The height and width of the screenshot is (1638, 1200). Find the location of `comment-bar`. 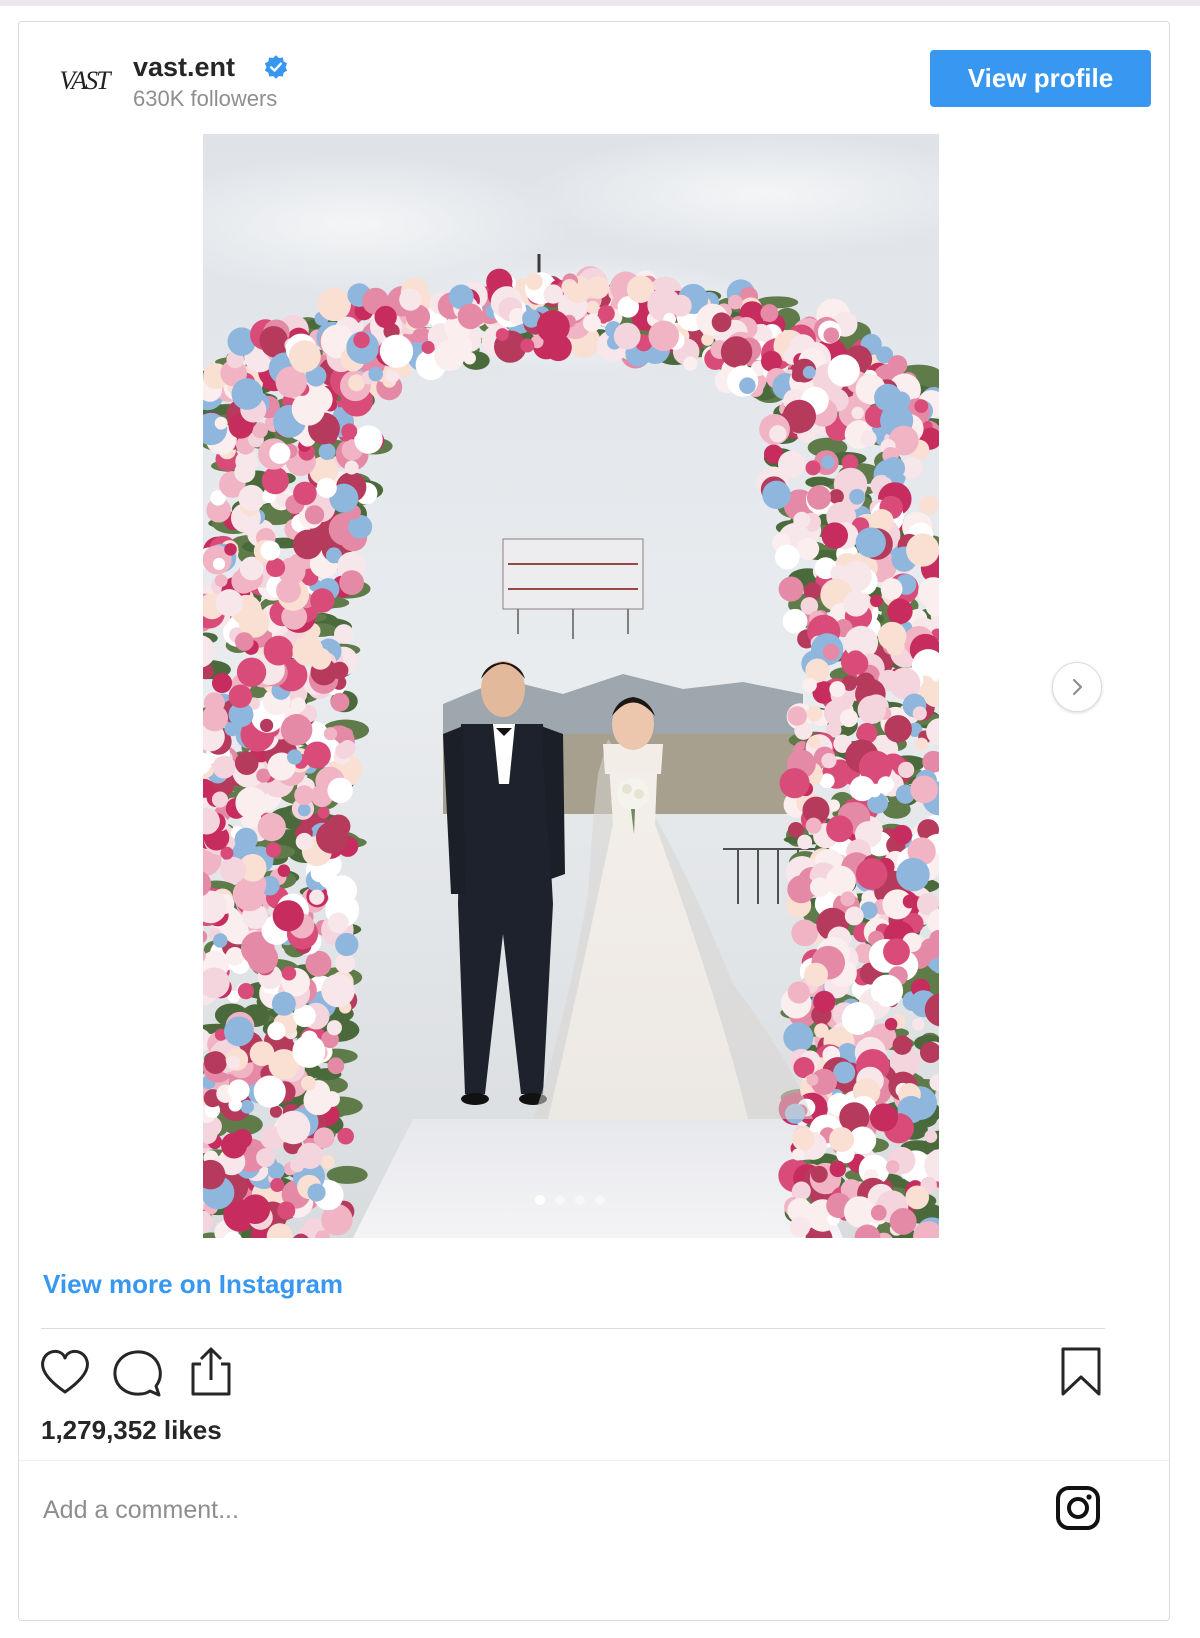

comment-bar is located at coordinates (594, 1540).